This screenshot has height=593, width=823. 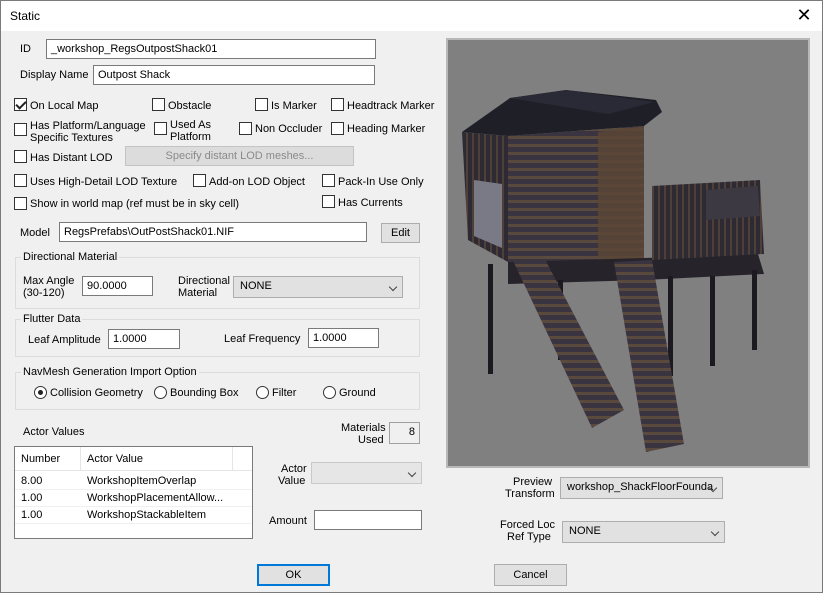 What do you see at coordinates (318, 287) in the screenshot?
I see `directional-material-dropdown: NONE` at bounding box center [318, 287].